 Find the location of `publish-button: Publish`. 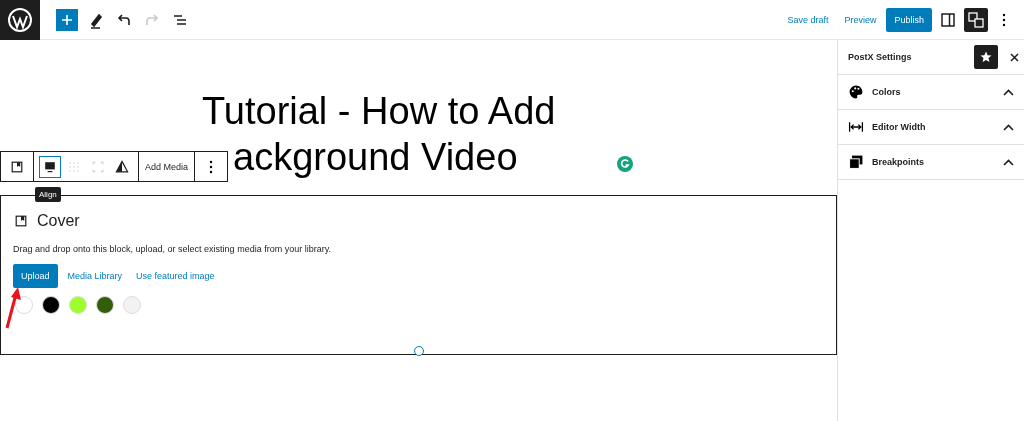

publish-button: Publish is located at coordinates (909, 19).